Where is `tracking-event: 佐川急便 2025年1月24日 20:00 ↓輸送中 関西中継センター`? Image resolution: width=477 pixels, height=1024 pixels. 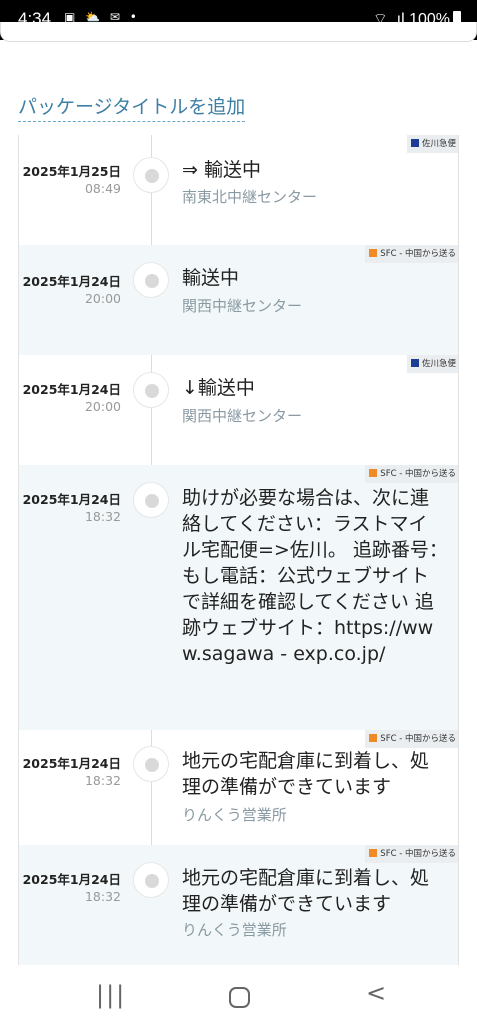
tracking-event: 佐川急便 2025年1月24日 20:00 ↓輸送中 関西中継センター is located at coordinates (238, 410).